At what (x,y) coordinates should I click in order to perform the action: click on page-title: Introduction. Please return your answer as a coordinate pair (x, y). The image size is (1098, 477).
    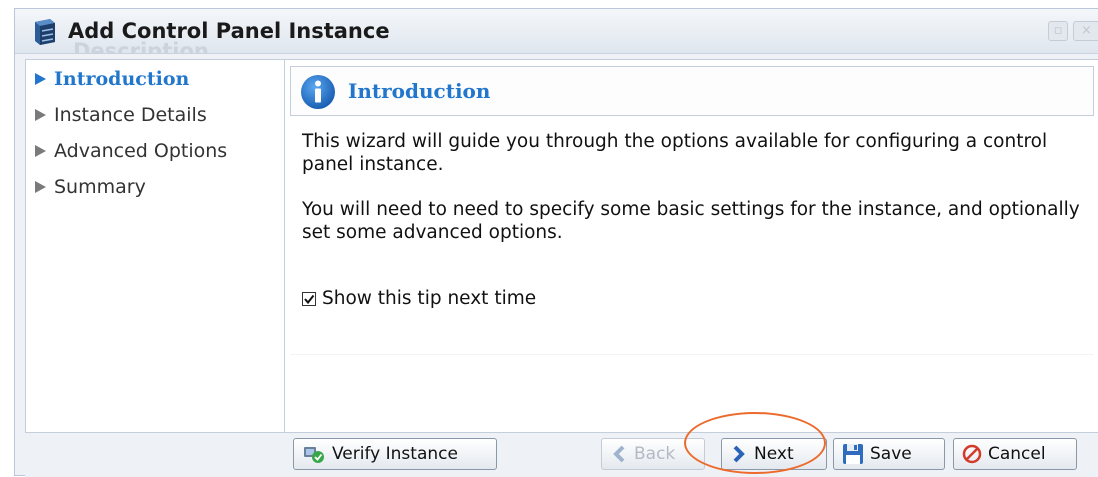
    Looking at the image, I should click on (419, 91).